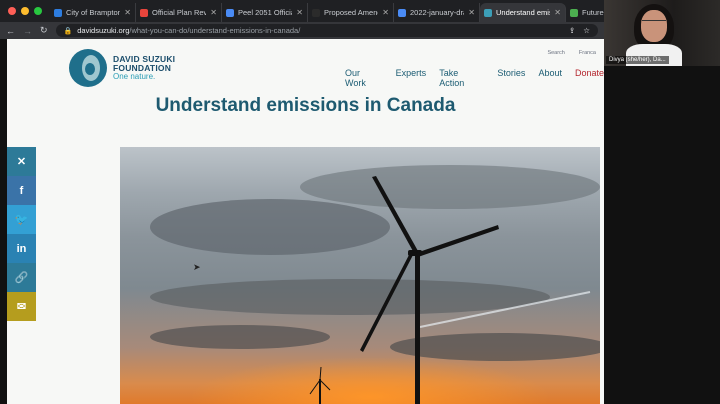 The width and height of the screenshot is (720, 404). Describe the element at coordinates (197, 267) in the screenshot. I see `mouse-cursor-icon: ➤` at that location.